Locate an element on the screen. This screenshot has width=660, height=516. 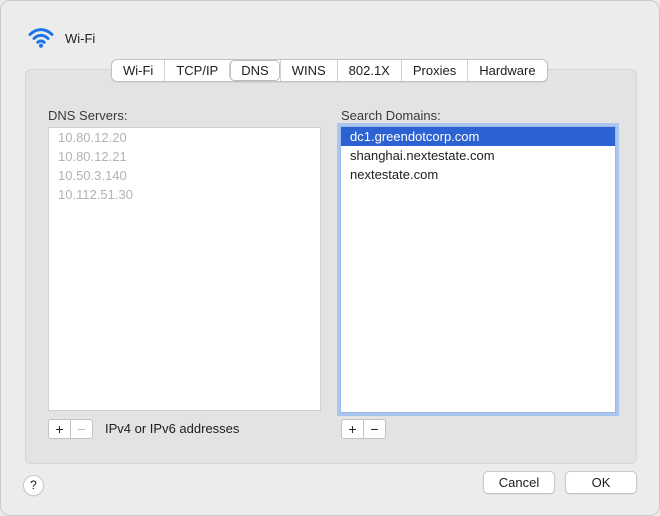
search-domain-add-button: + is located at coordinates (352, 429).